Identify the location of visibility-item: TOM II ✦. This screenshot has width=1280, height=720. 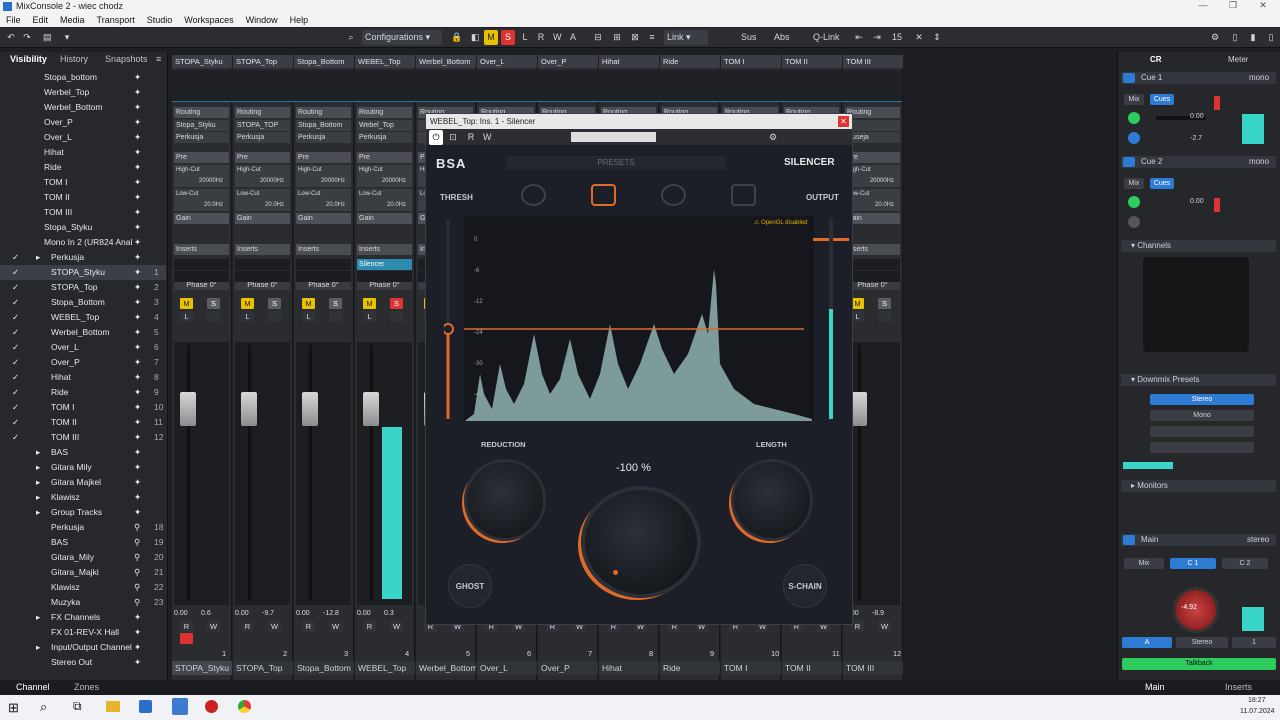
(83, 197).